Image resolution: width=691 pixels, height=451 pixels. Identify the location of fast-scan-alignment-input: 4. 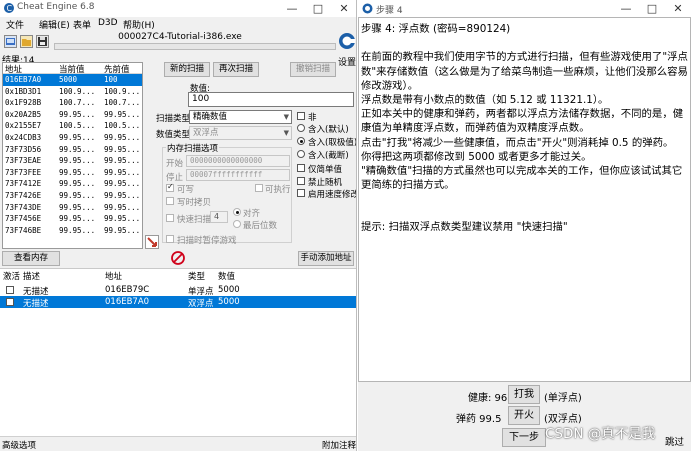
(219, 217).